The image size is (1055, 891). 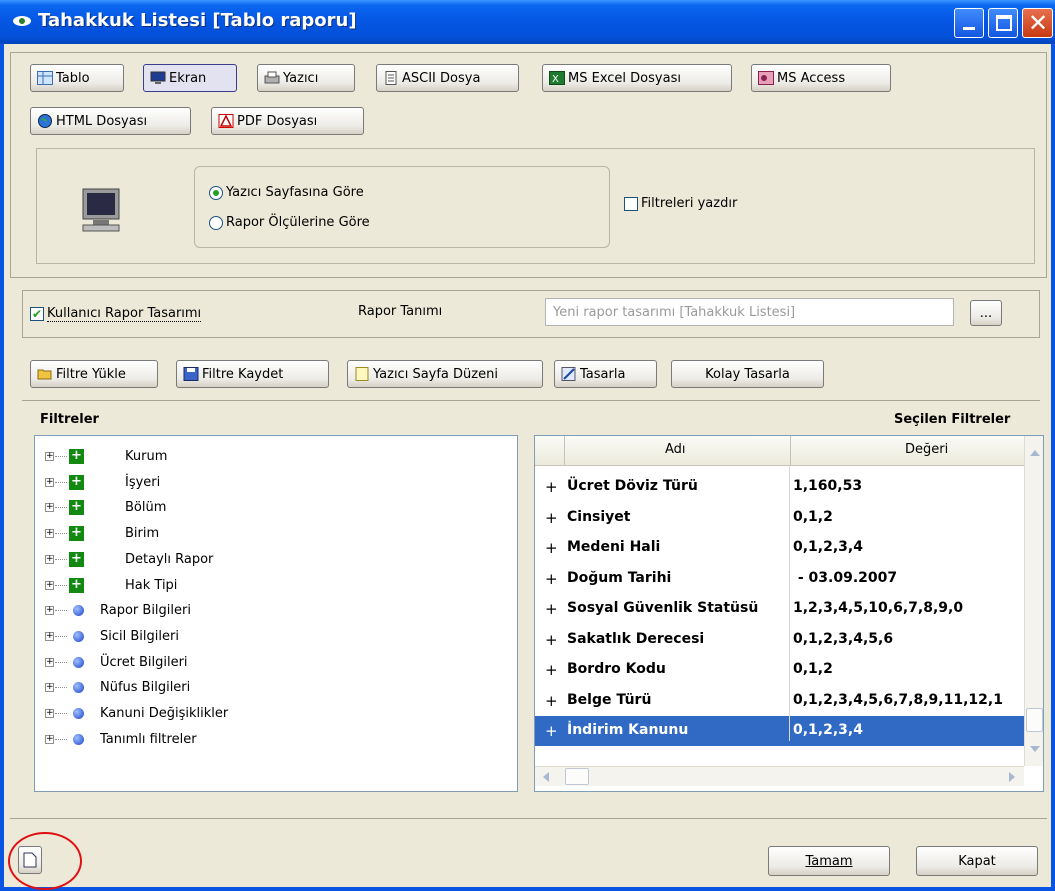 What do you see at coordinates (216, 193) in the screenshot?
I see `fit-page-radio` at bounding box center [216, 193].